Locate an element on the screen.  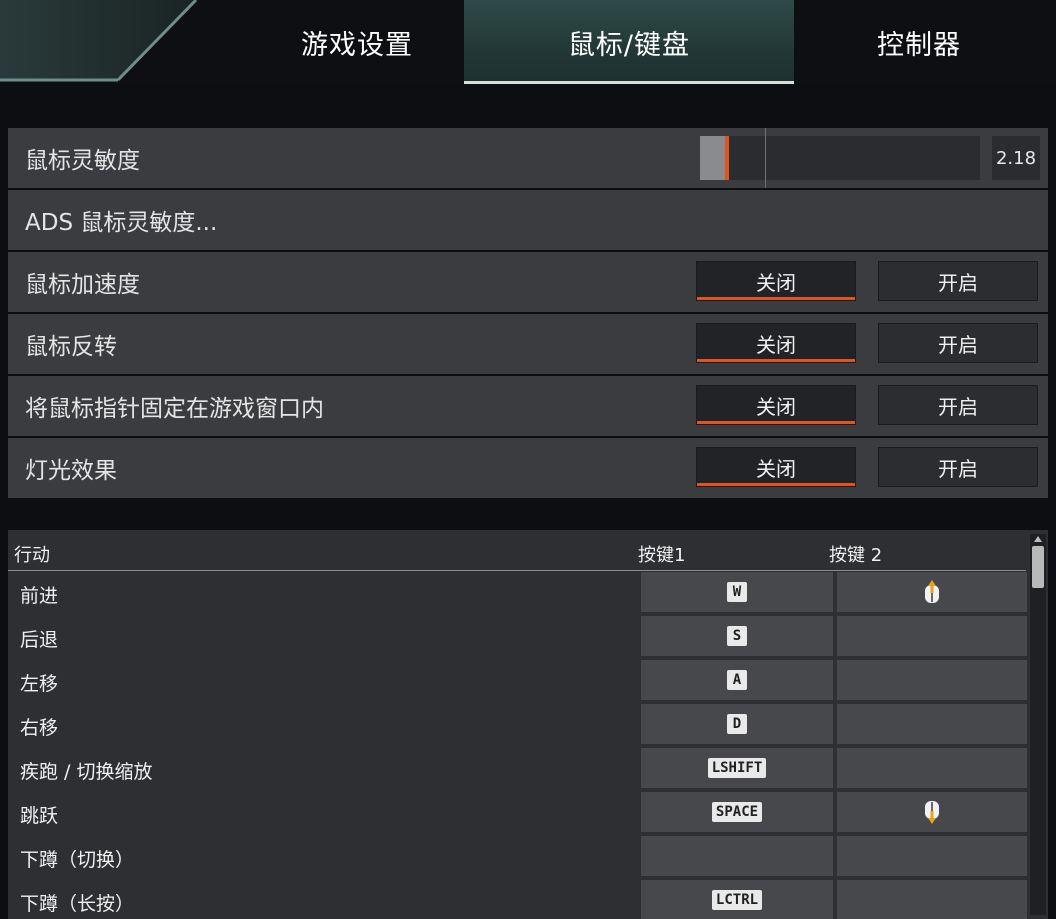
setting-row-invert-mouse: 鼠标反转 关闭 开启 is located at coordinates (528, 344).